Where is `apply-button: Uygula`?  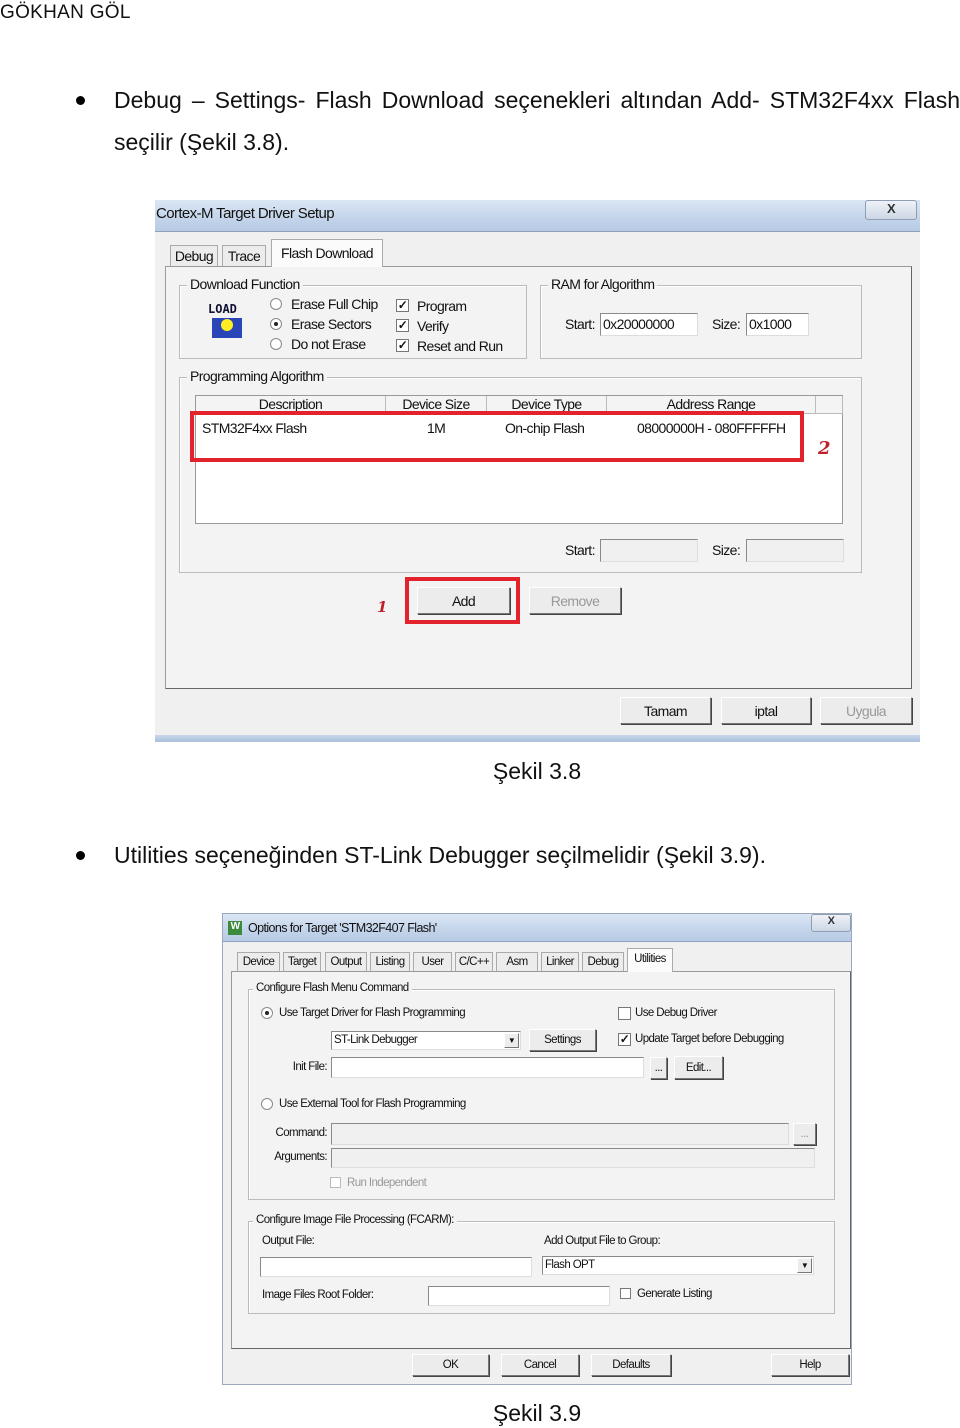 apply-button: Uygula is located at coordinates (866, 710).